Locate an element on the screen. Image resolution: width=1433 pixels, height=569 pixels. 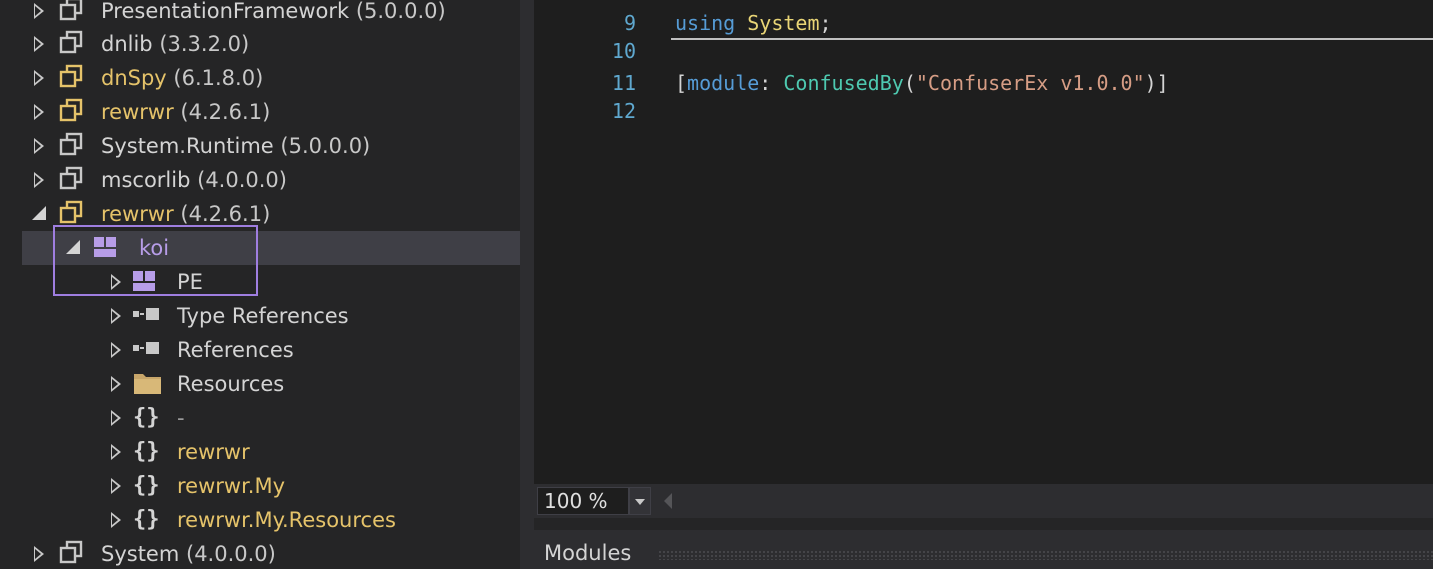
punctuation-token: ; is located at coordinates (825, 23).